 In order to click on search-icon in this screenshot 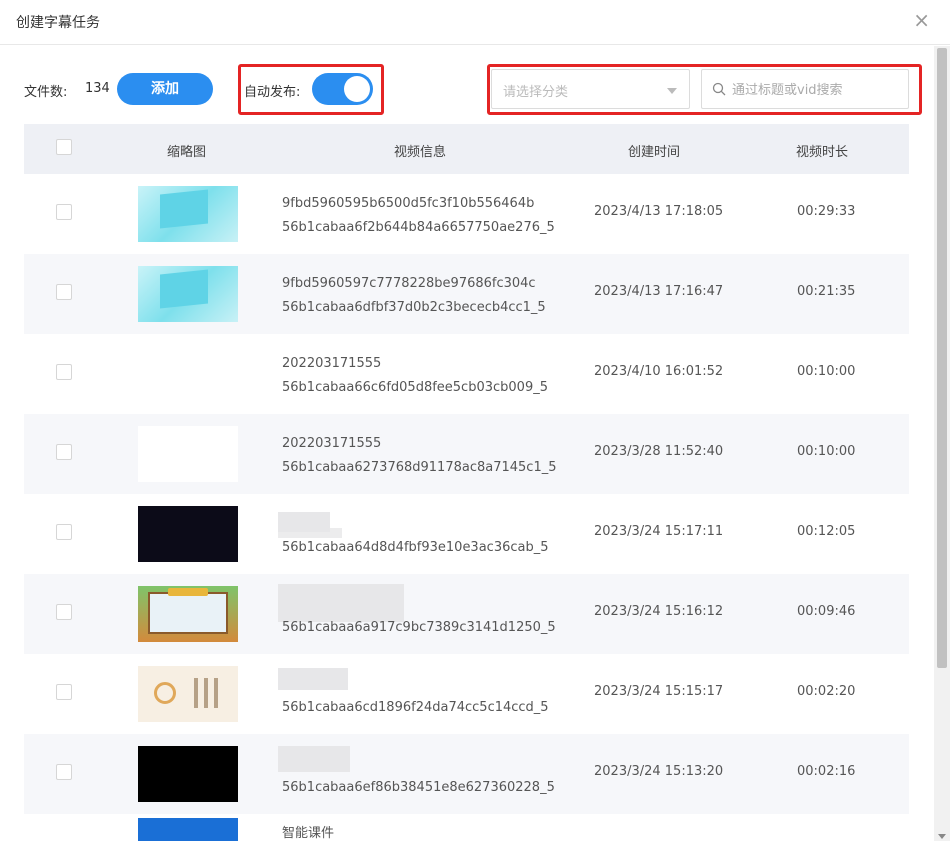, I will do `click(719, 89)`.